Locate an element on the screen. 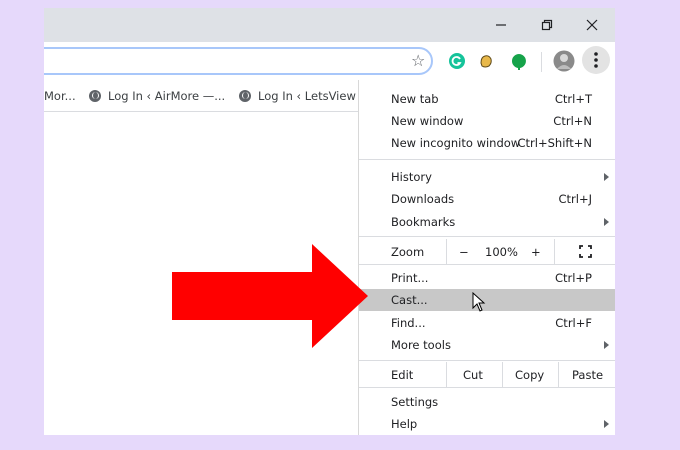  menu-item-label: Zoom is located at coordinates (408, 252).